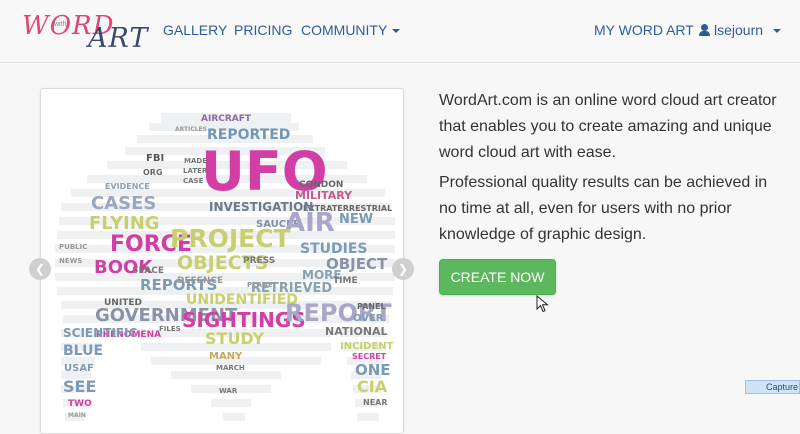 Image resolution: width=800 pixels, height=434 pixels. Describe the element at coordinates (230, 238) in the screenshot. I see `word-cloud-word: PROJECT` at that location.